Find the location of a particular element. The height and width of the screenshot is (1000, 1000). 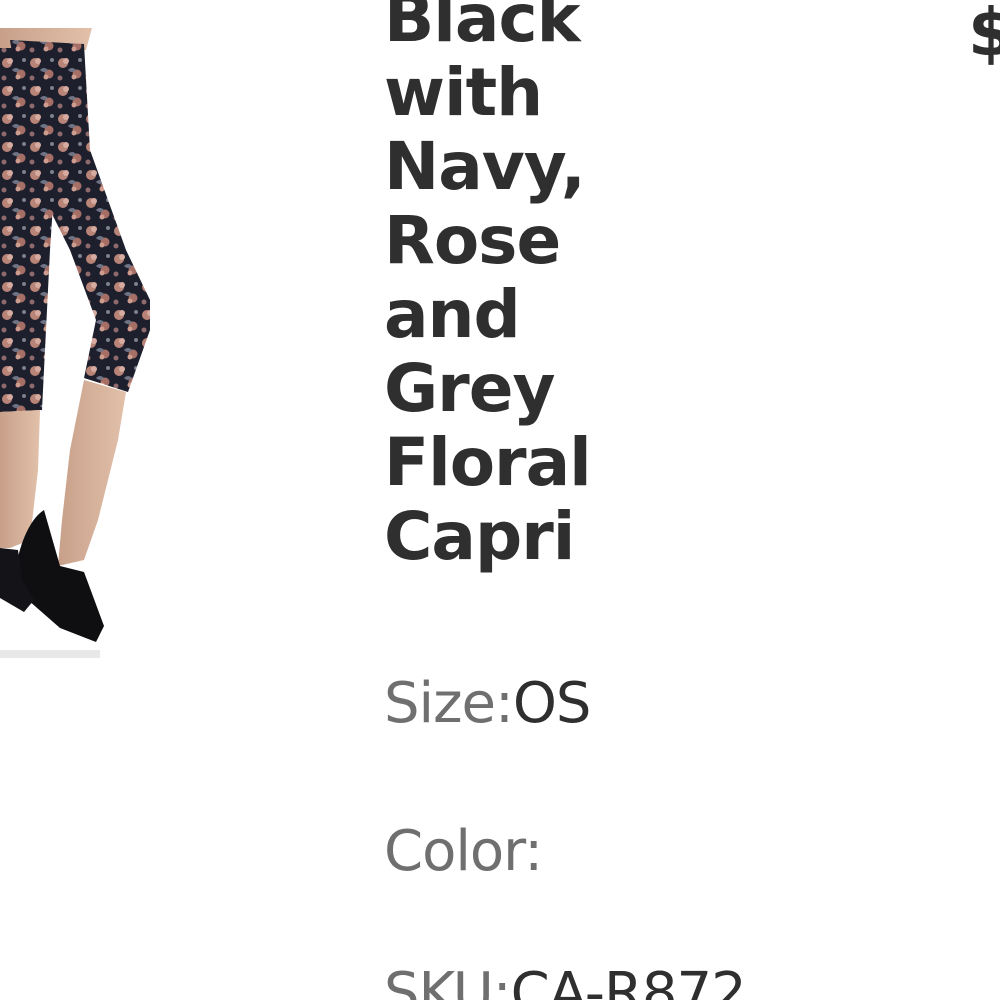

product-price: $ is located at coordinates (984, 35).